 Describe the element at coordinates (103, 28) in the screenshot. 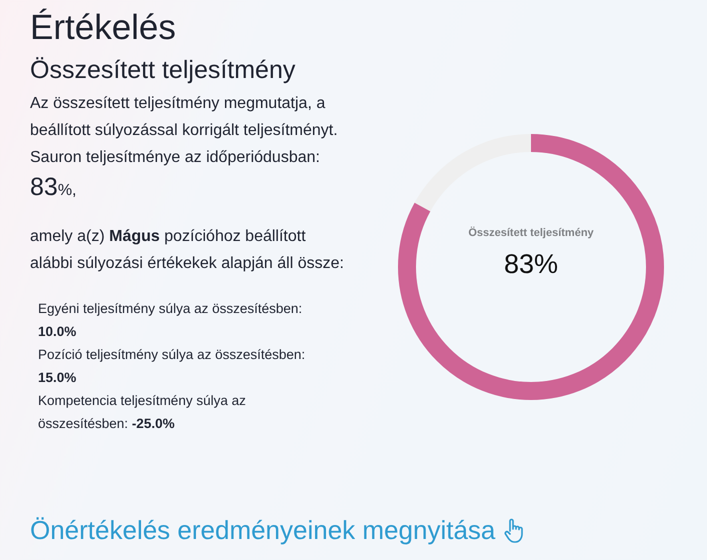

I see `page-title: Értékelés` at that location.